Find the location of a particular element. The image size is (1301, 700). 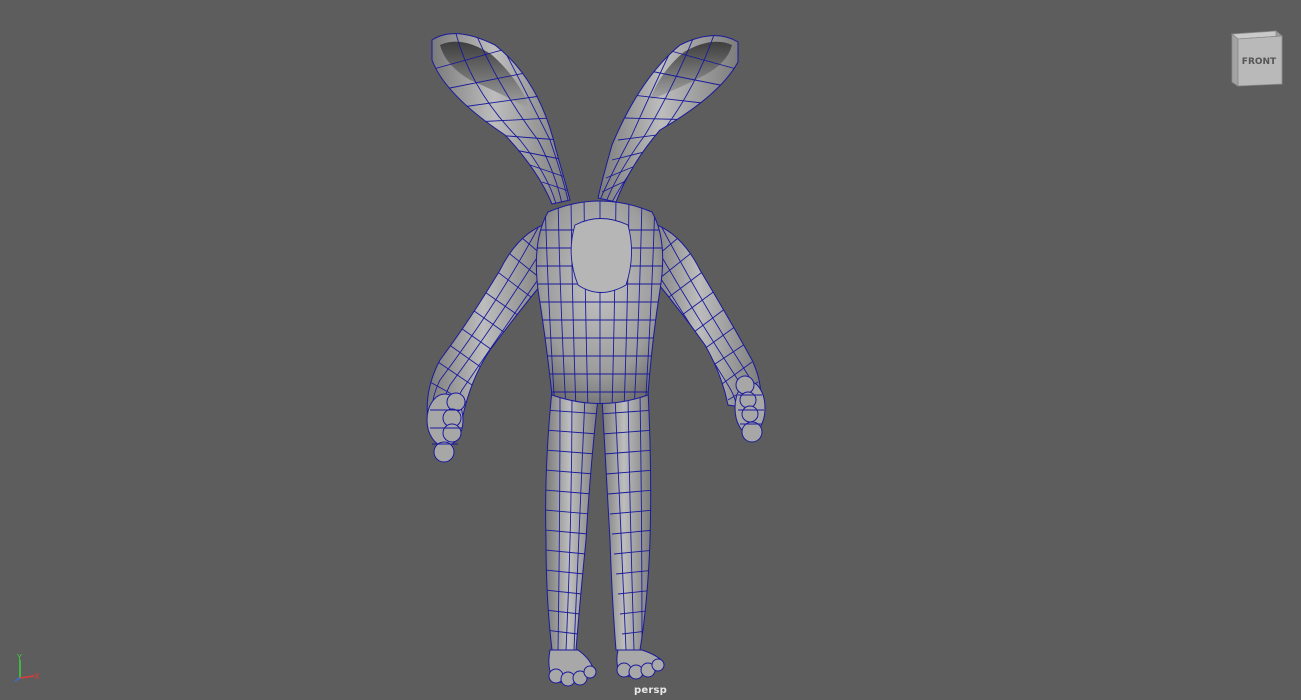

right-leg is located at coordinates (626, 520).